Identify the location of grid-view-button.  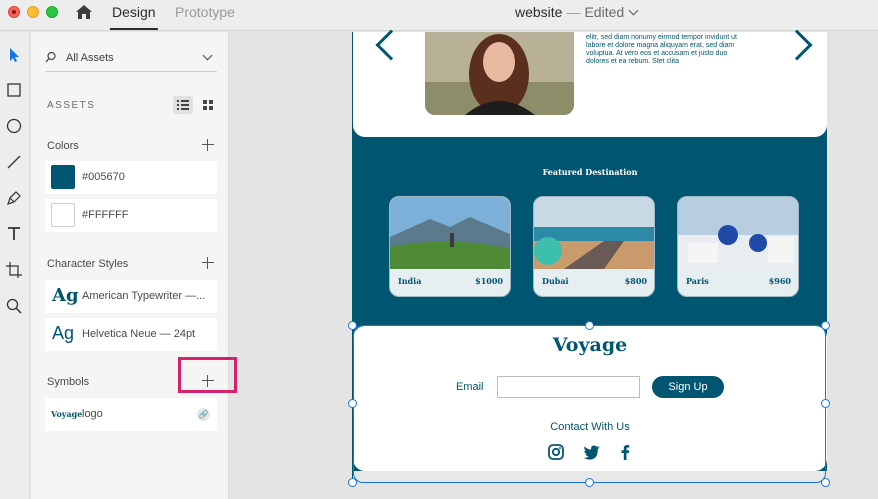
(208, 105).